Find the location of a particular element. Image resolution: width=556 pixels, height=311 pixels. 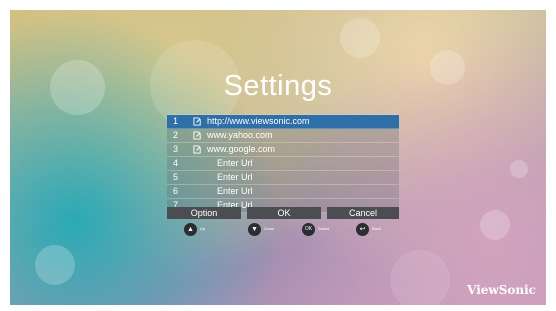

page-title: Settings is located at coordinates (278, 86).